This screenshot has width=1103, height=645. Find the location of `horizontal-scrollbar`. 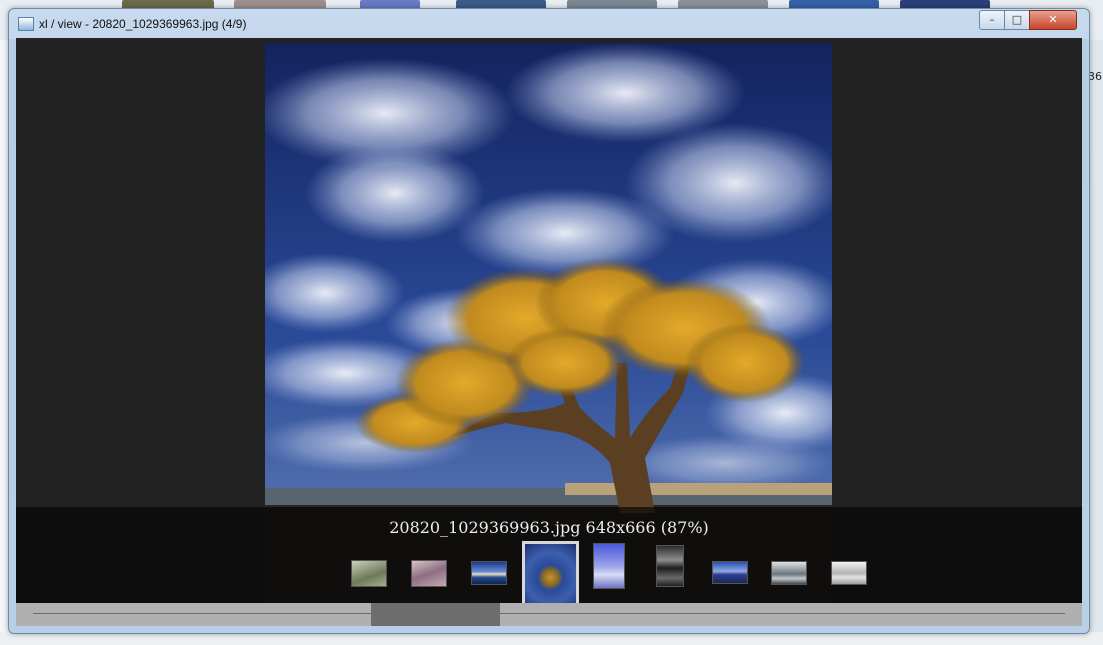

horizontal-scrollbar is located at coordinates (549, 614).